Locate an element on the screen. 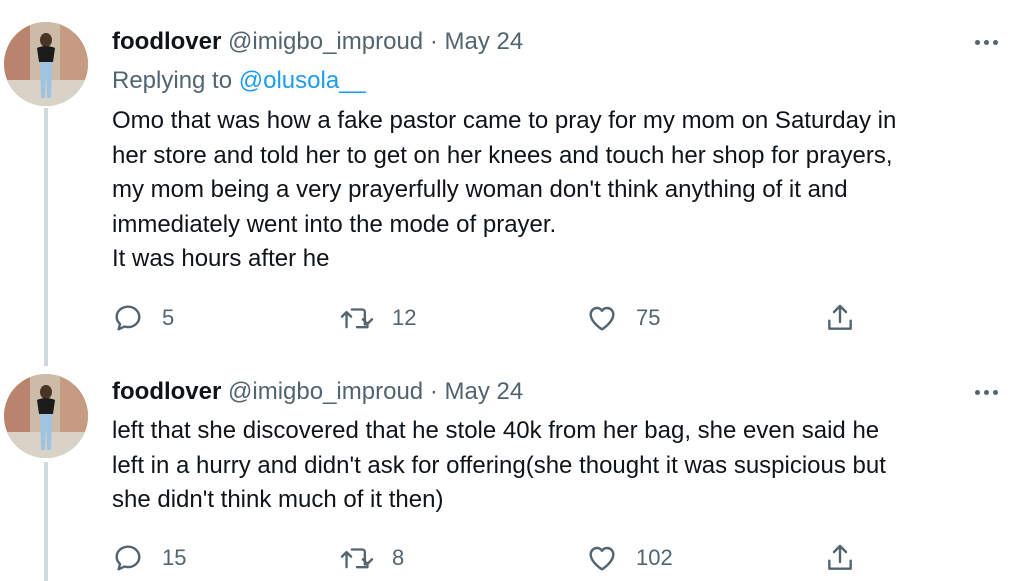 The height and width of the screenshot is (581, 1024). reply-count: 5 is located at coordinates (168, 317).